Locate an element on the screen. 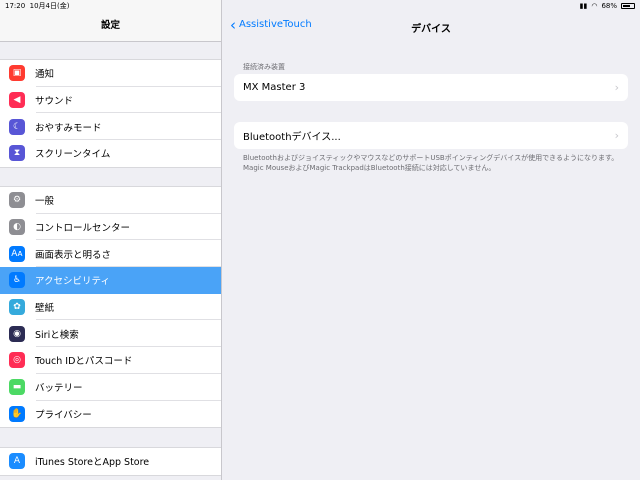 The height and width of the screenshot is (480, 640). battery-percent: 68% is located at coordinates (609, 6).